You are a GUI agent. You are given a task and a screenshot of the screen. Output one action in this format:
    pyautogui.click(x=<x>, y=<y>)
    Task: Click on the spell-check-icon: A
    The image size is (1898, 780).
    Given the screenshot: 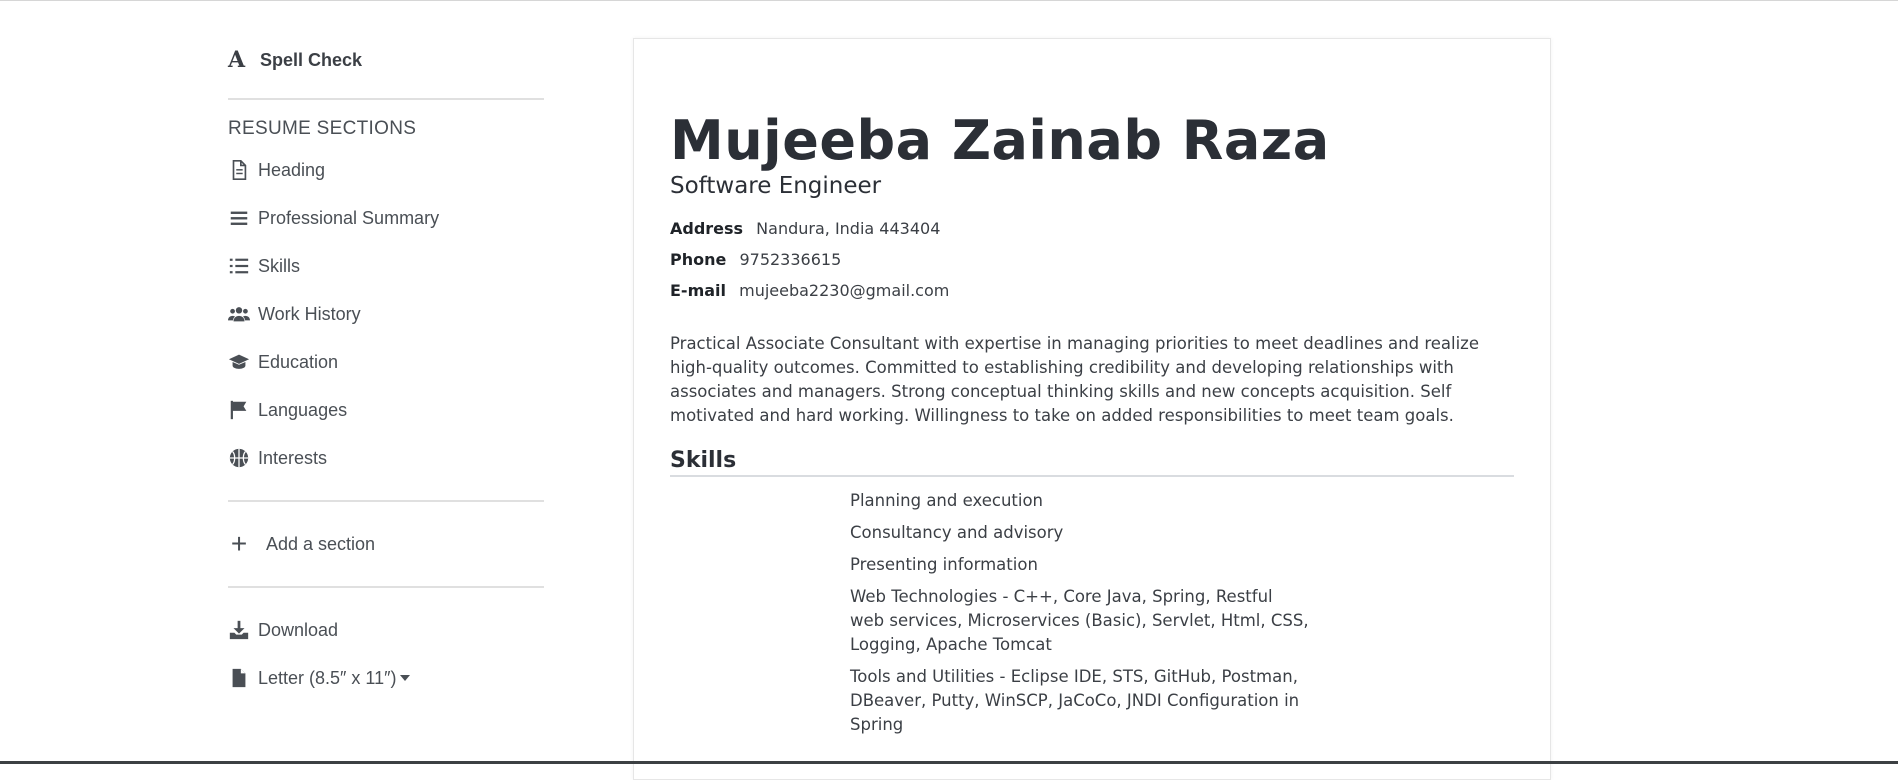 What is the action you would take?
    pyautogui.click(x=237, y=60)
    